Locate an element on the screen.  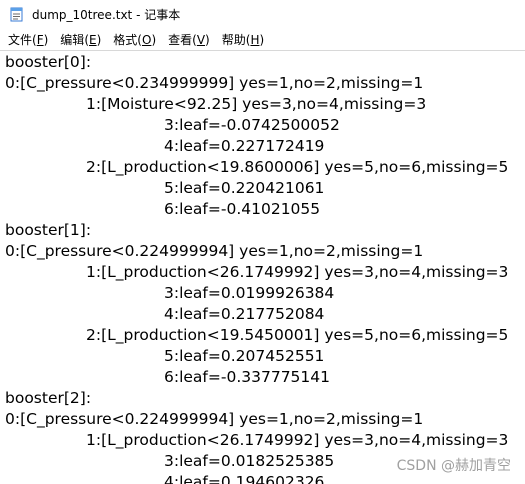
text-line: 6:leaf=-0.41021055 is located at coordinates (242, 209).